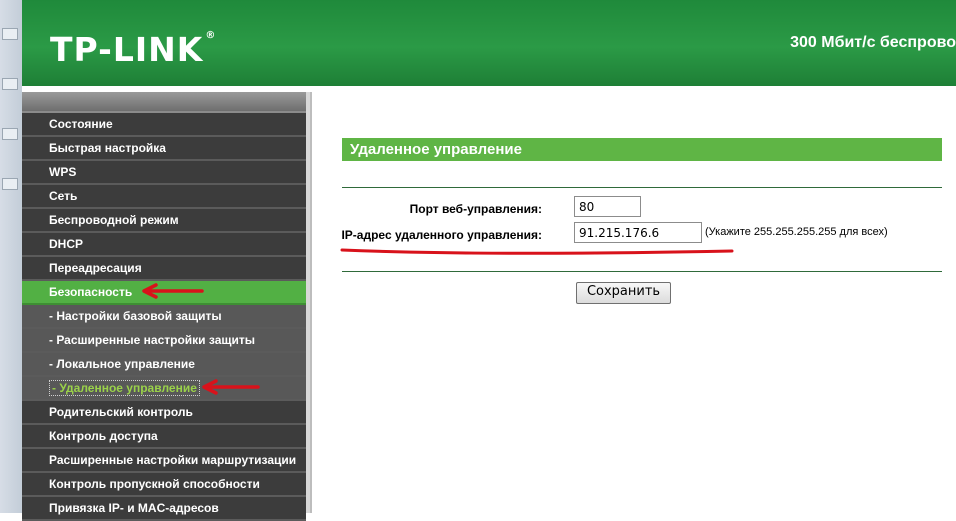  I want to click on sidebar-subitem-local-management: - Локальное управление, so click(164, 365).